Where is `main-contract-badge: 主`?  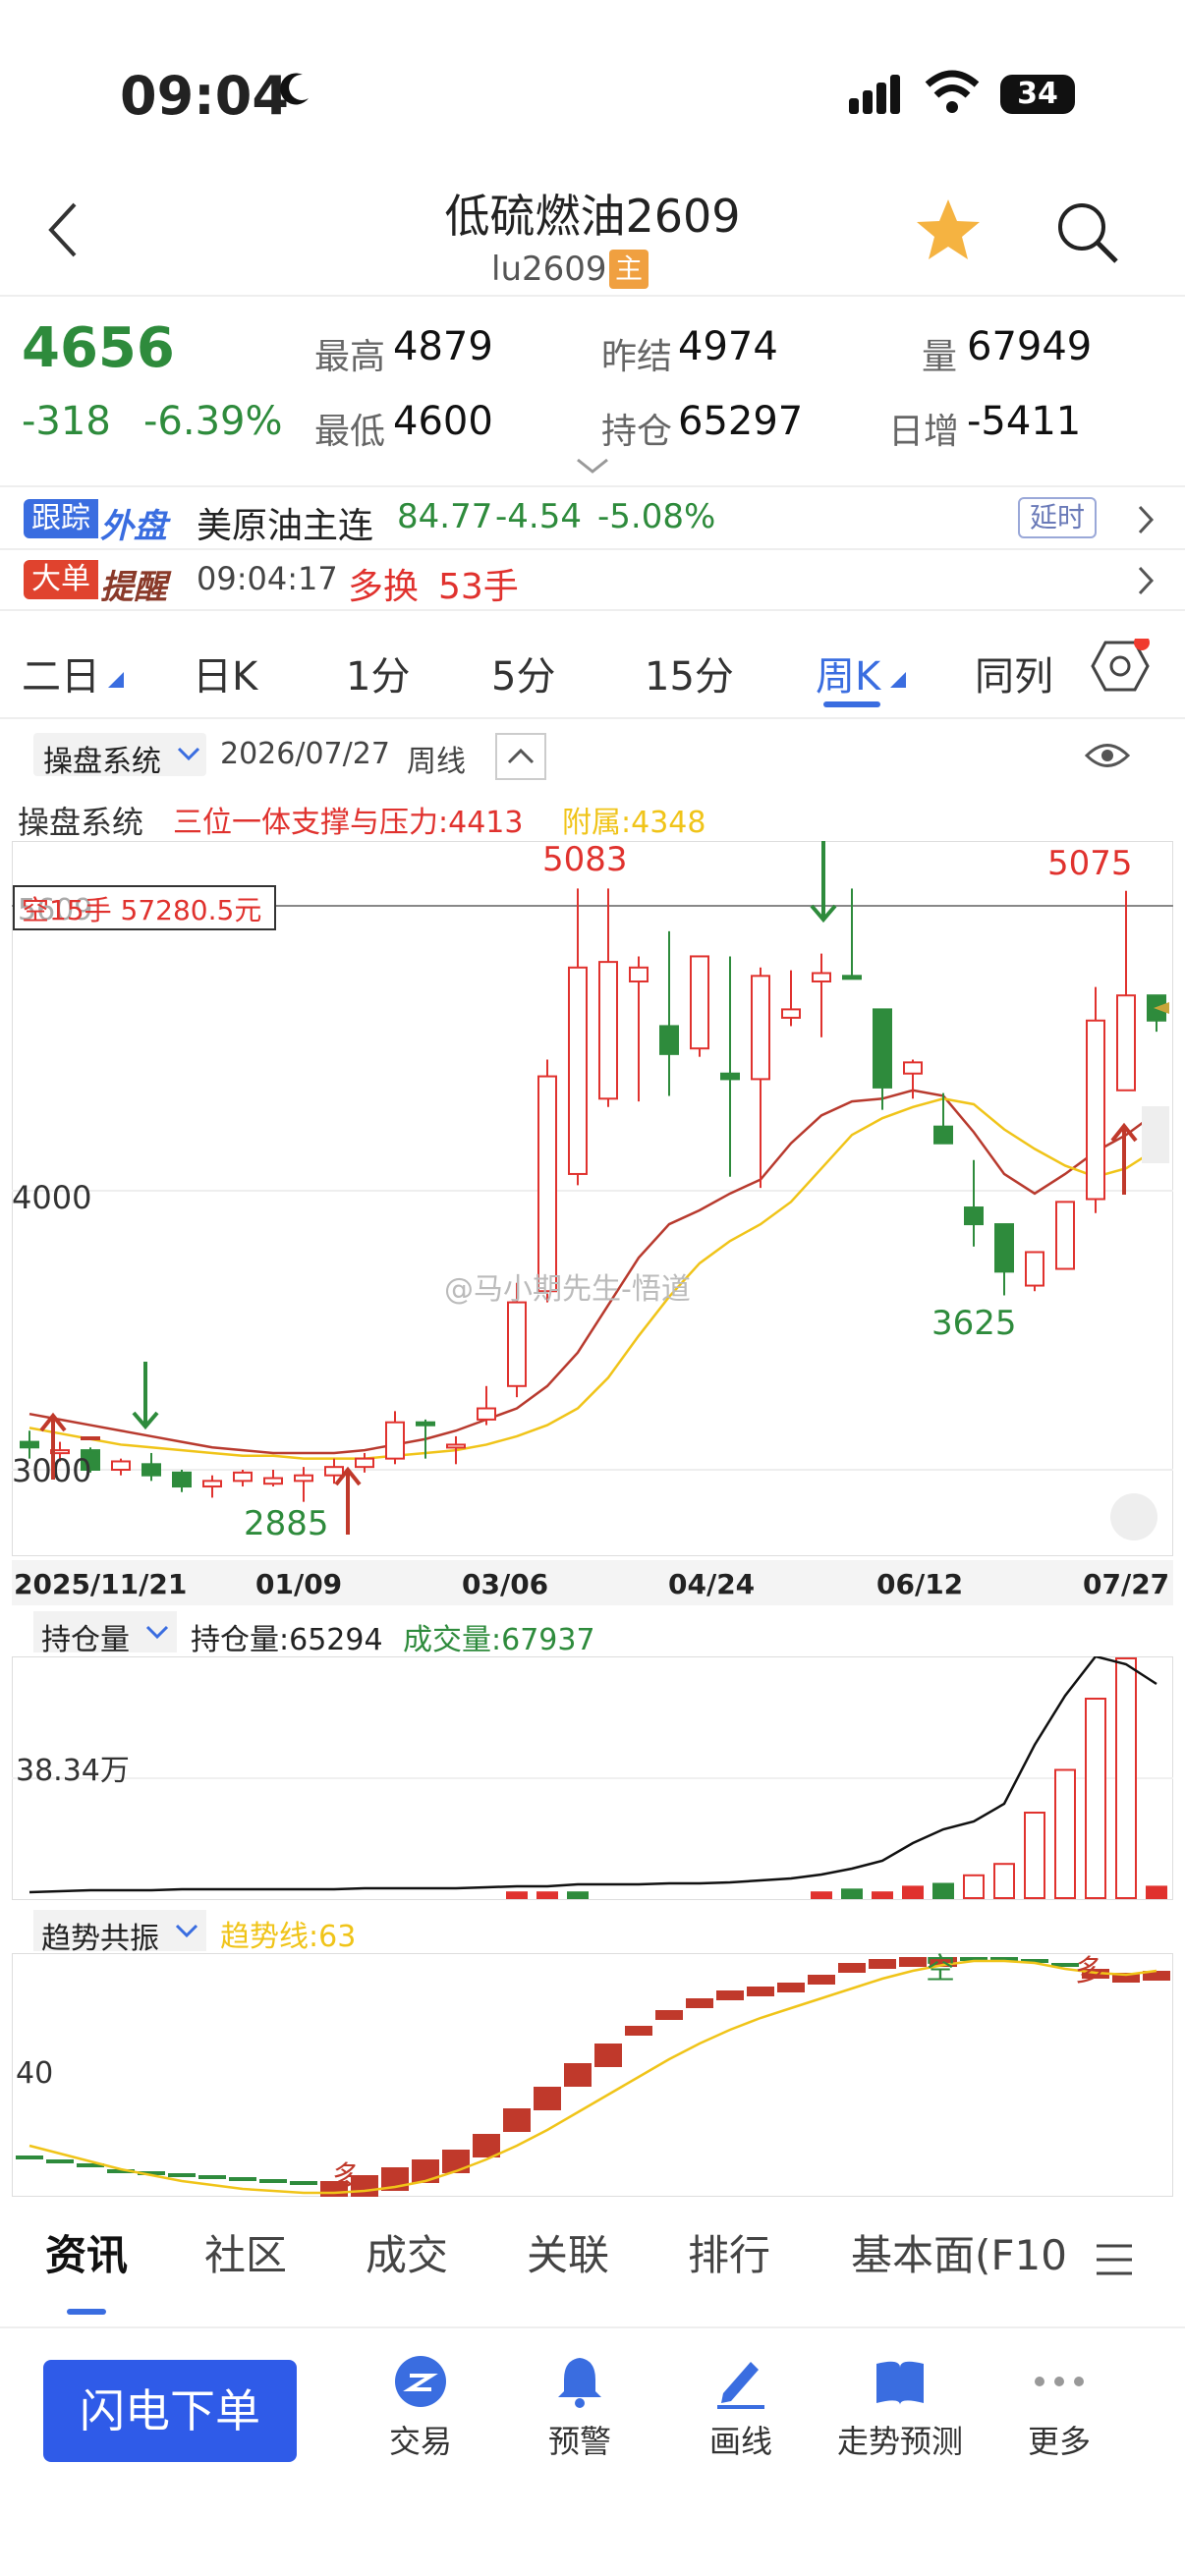 main-contract-badge: 主 is located at coordinates (629, 269).